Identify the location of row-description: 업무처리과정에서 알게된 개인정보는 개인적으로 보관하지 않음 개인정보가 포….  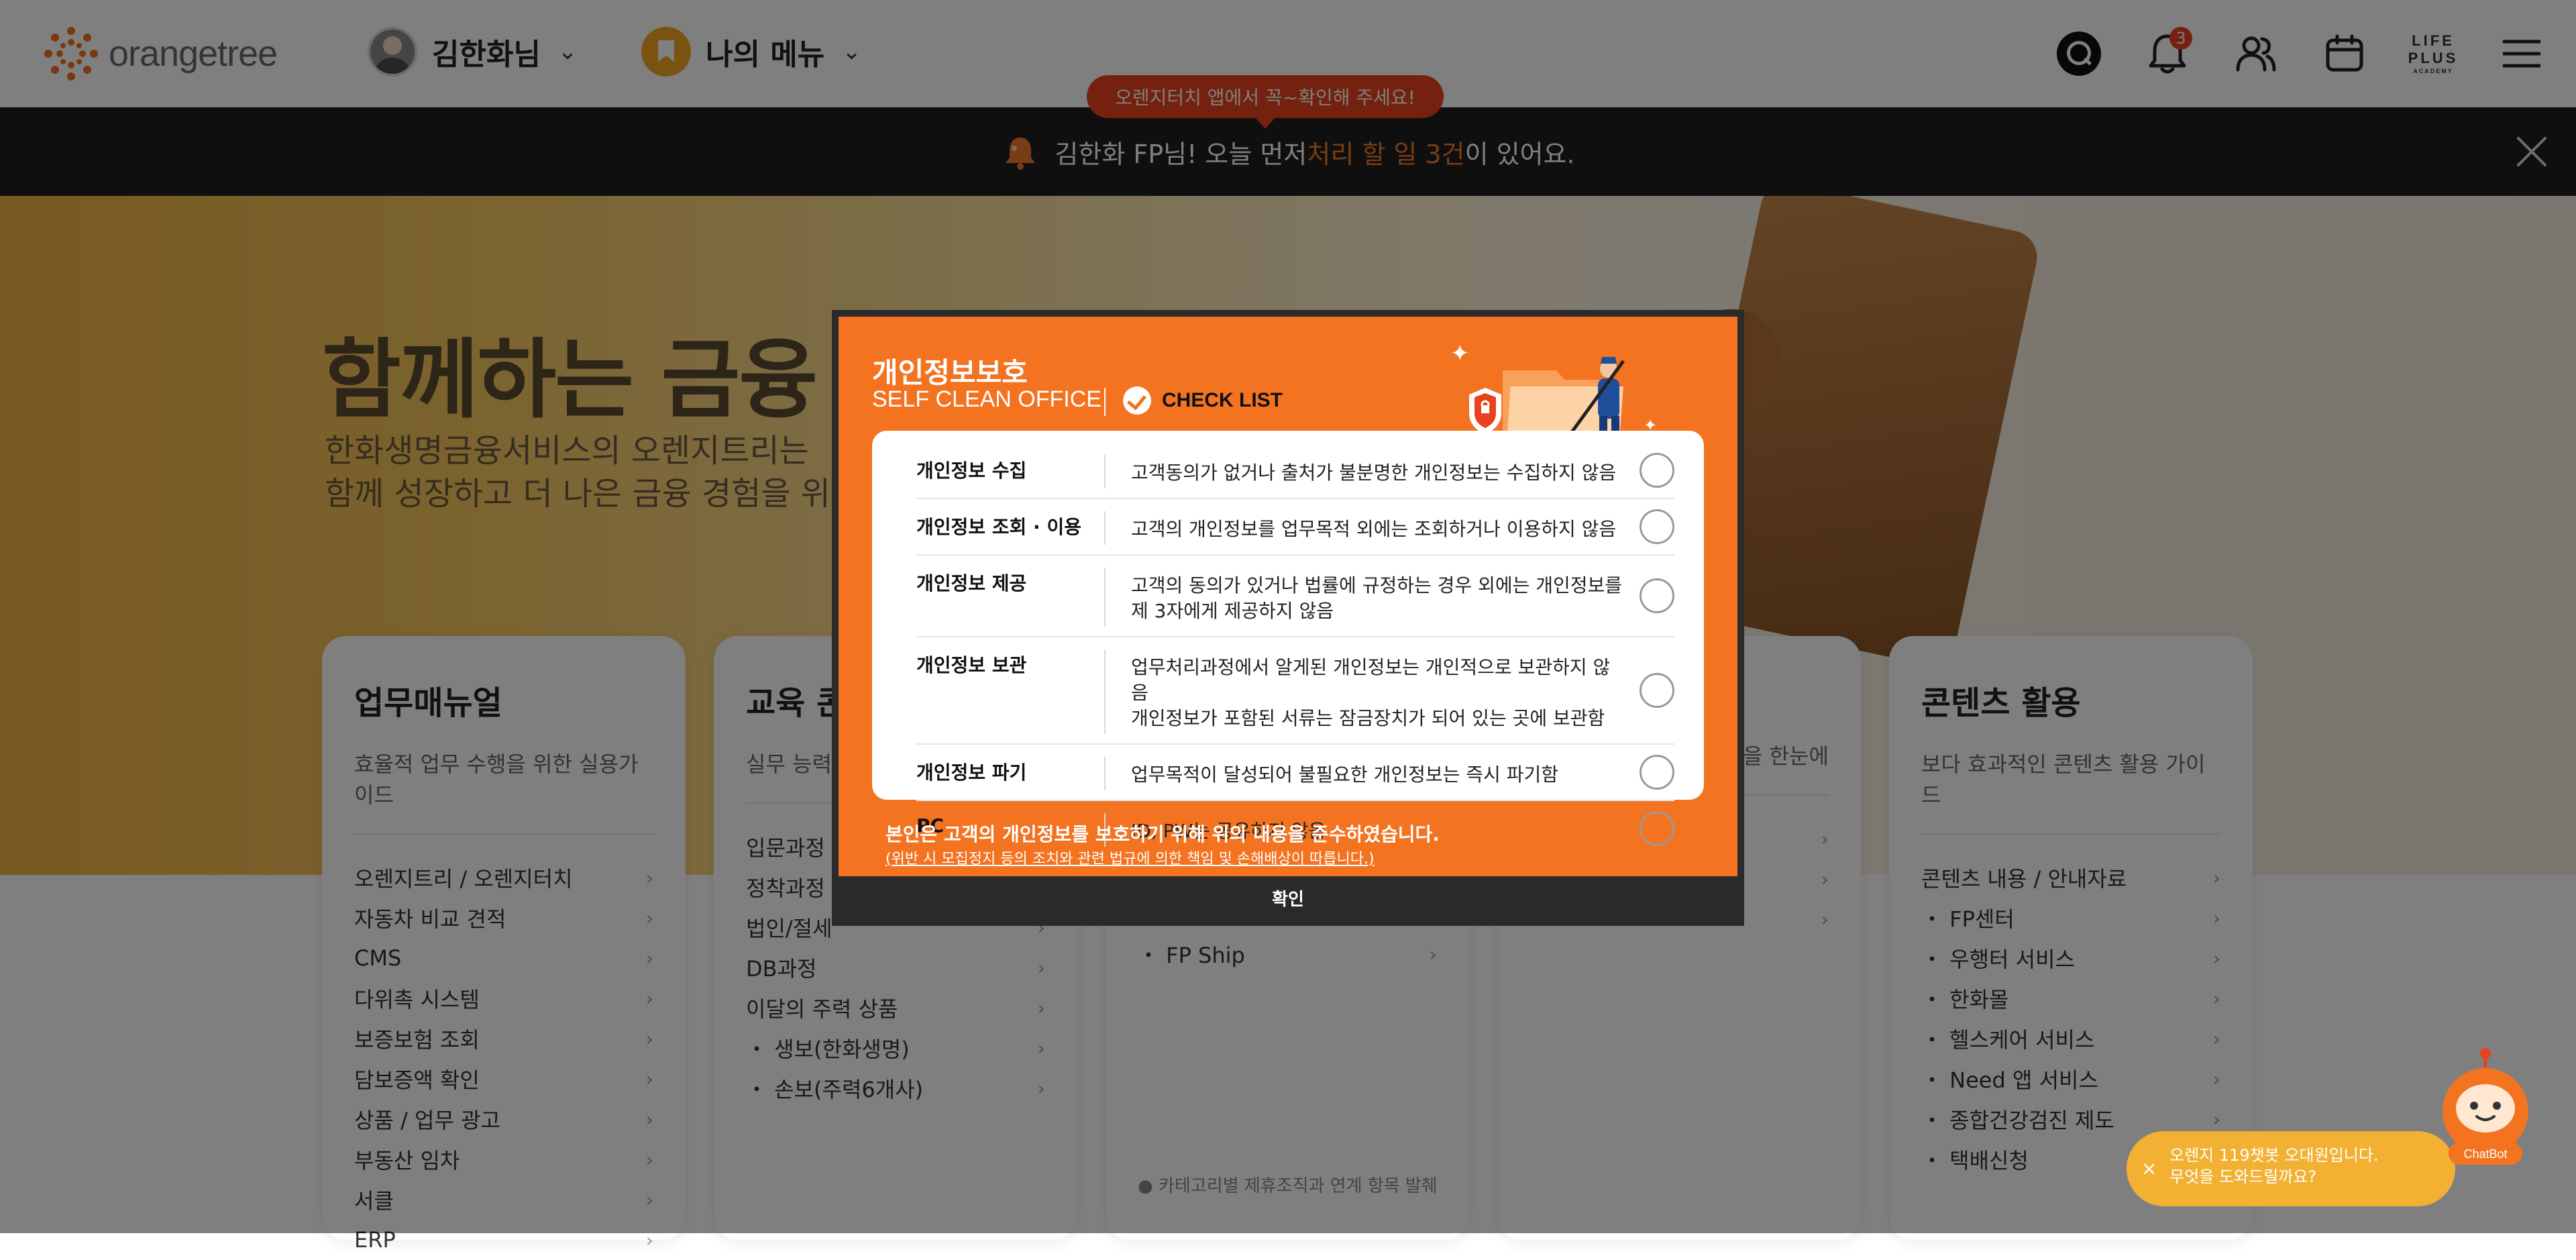
(1371, 693).